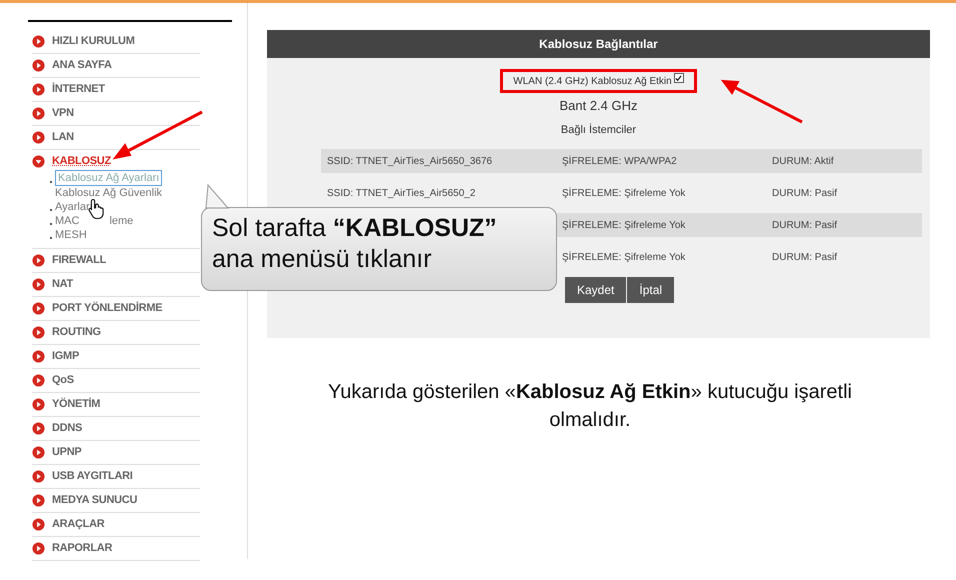  I want to click on wlan-checkbox, so click(679, 78).